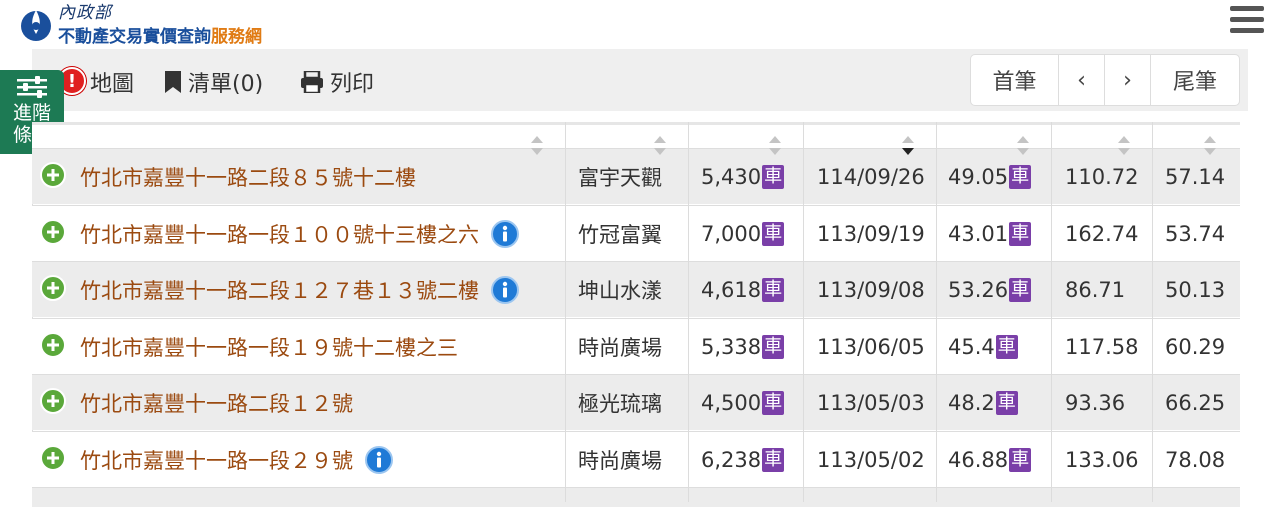  Describe the element at coordinates (279, 234) in the screenshot. I see `address-cell-text: 竹北市嘉豐十一路一段１００號十三樓之六` at that location.